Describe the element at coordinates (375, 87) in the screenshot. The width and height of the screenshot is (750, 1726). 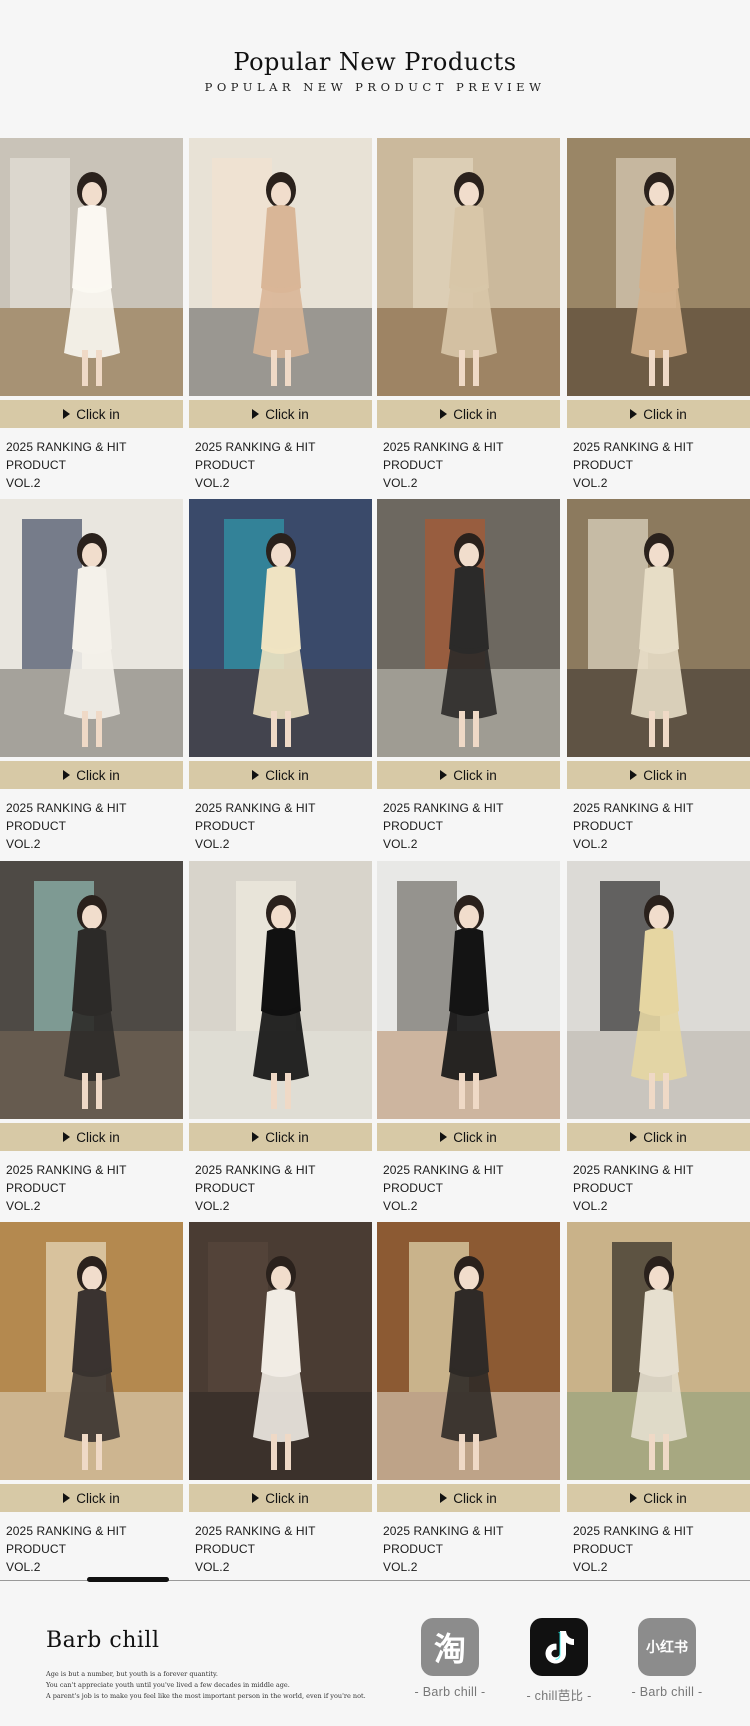
I see `page-subtitle: POPULAR NEW PRODUCT PREVIEW` at that location.